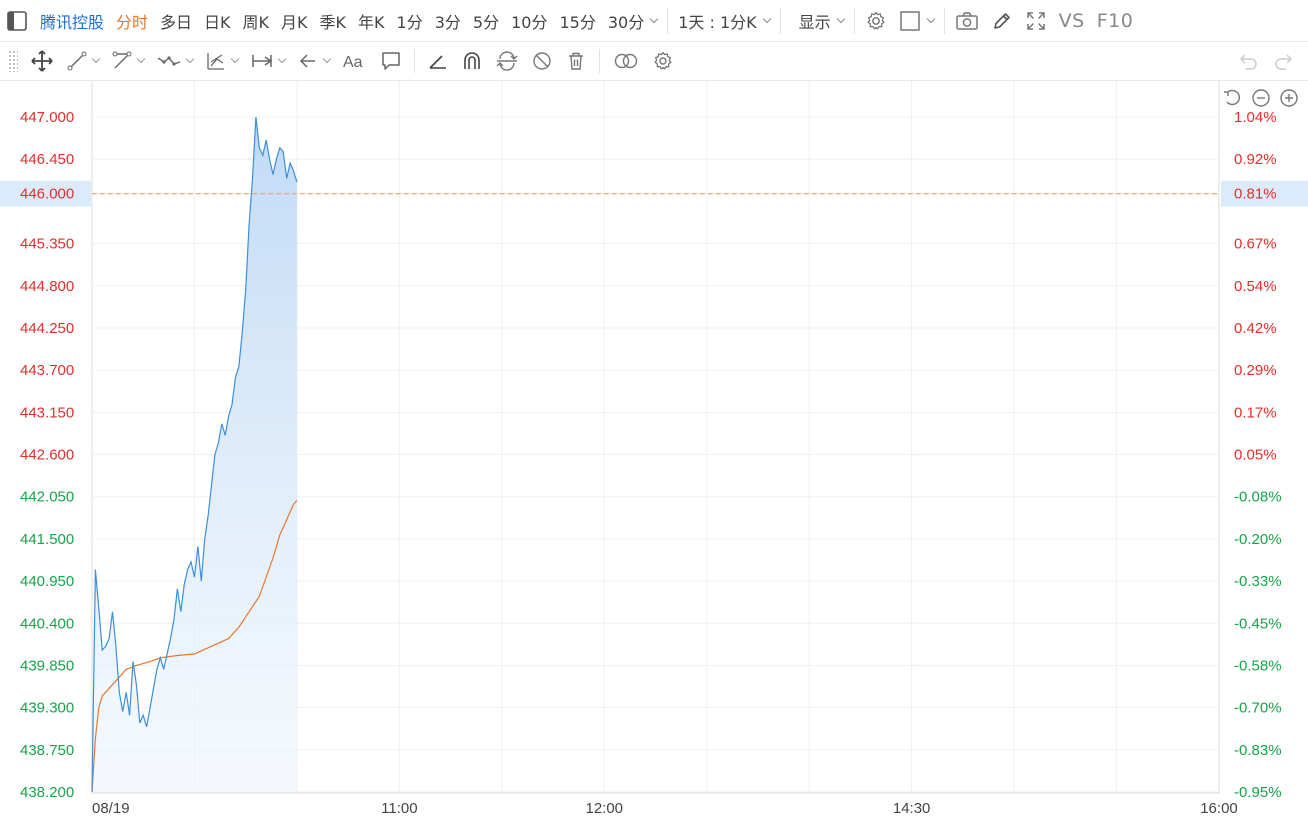  I want to click on wave-tool, so click(174, 61).